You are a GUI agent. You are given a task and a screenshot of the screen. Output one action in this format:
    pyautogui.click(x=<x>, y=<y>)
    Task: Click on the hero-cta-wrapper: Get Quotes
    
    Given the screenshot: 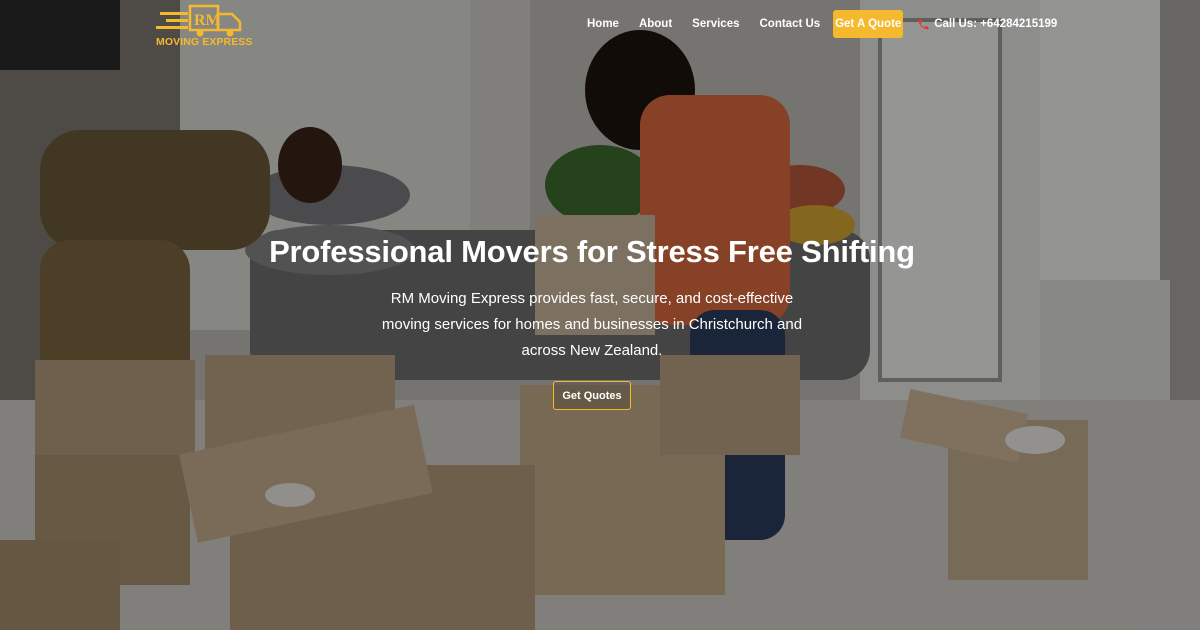 What is the action you would take?
    pyautogui.click(x=592, y=395)
    